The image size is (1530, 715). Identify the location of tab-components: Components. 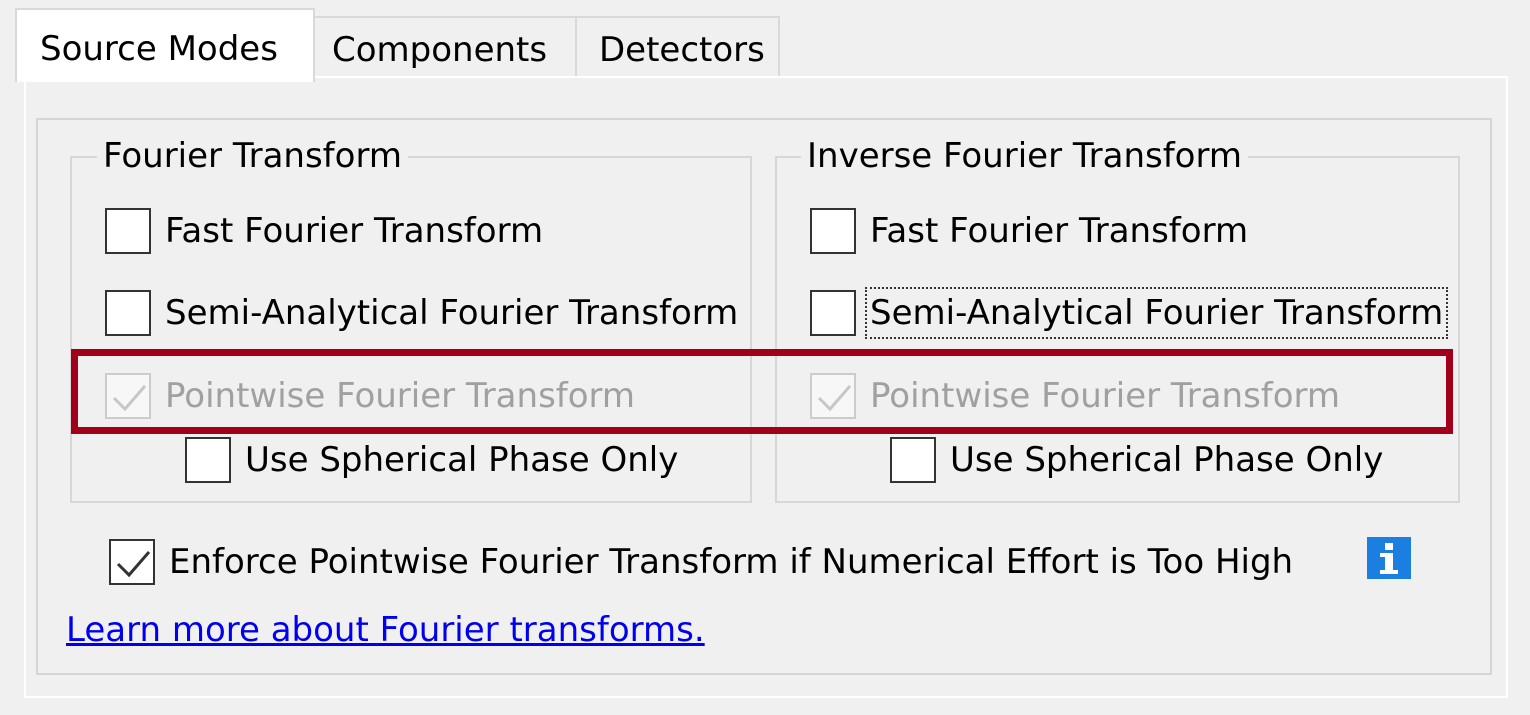
(445, 47).